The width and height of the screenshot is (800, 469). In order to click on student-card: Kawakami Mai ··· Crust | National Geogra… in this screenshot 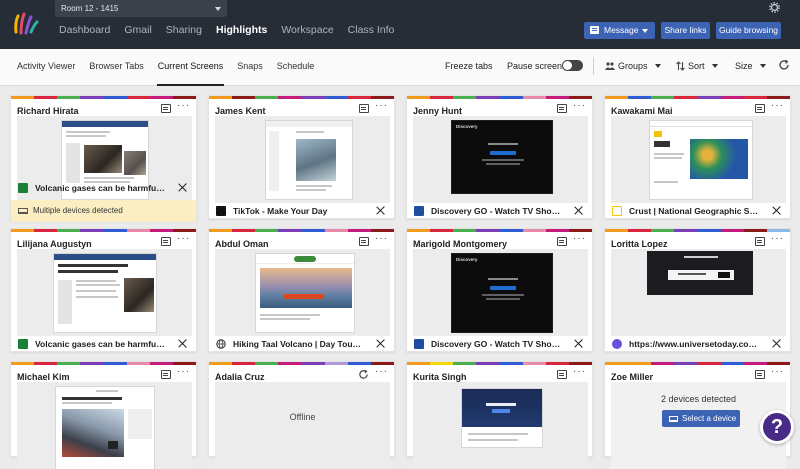, I will do `click(697, 157)`.